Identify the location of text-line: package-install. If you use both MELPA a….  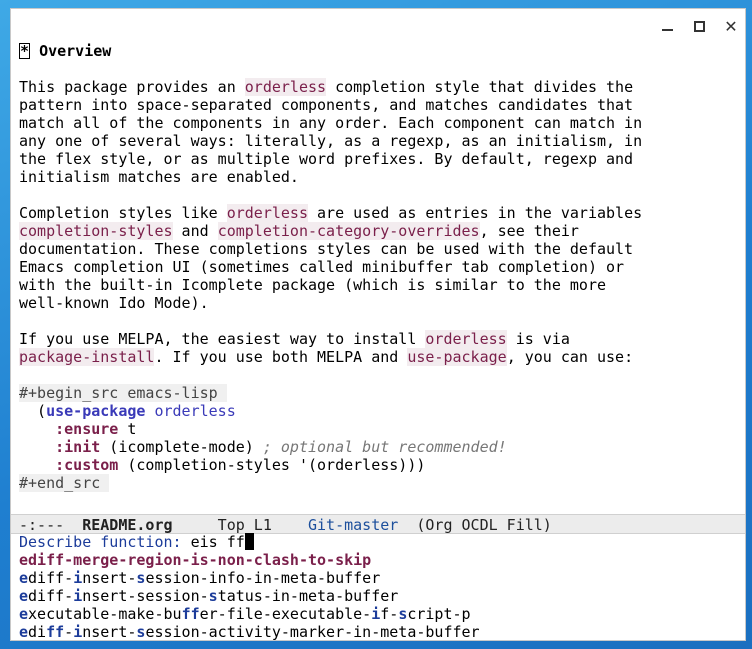
(378, 357).